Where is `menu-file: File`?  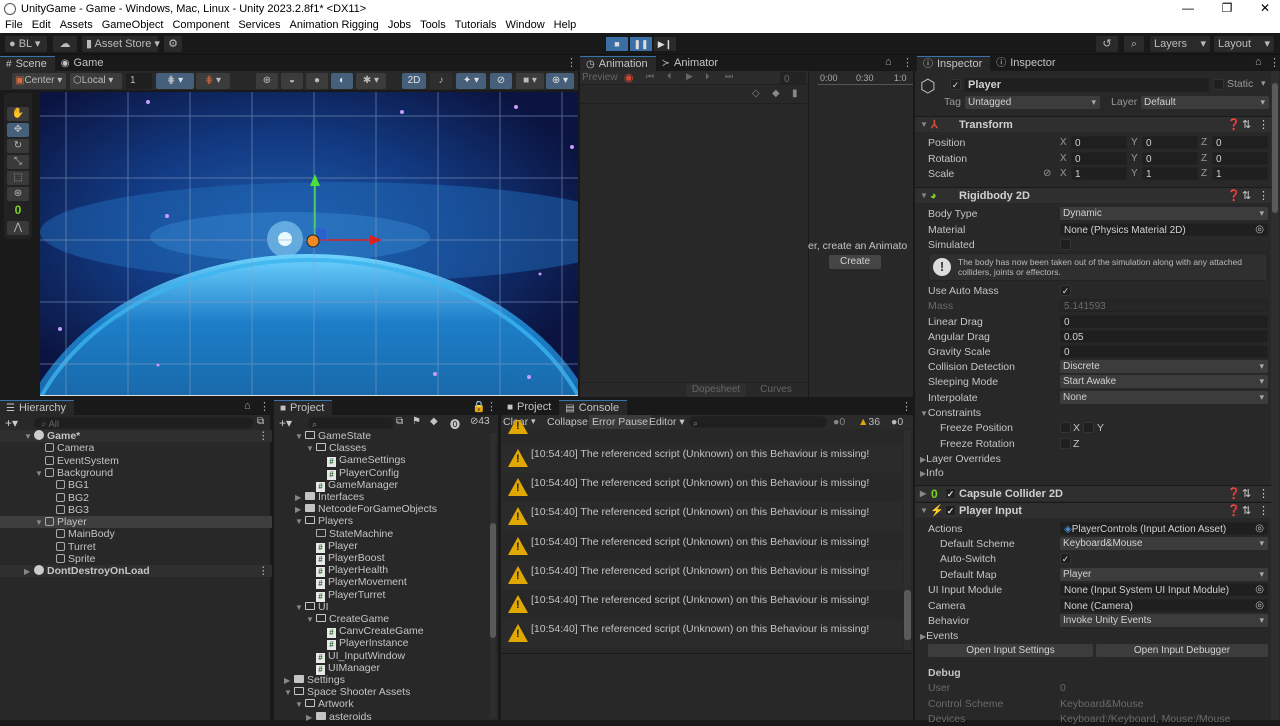 menu-file: File is located at coordinates (14, 25).